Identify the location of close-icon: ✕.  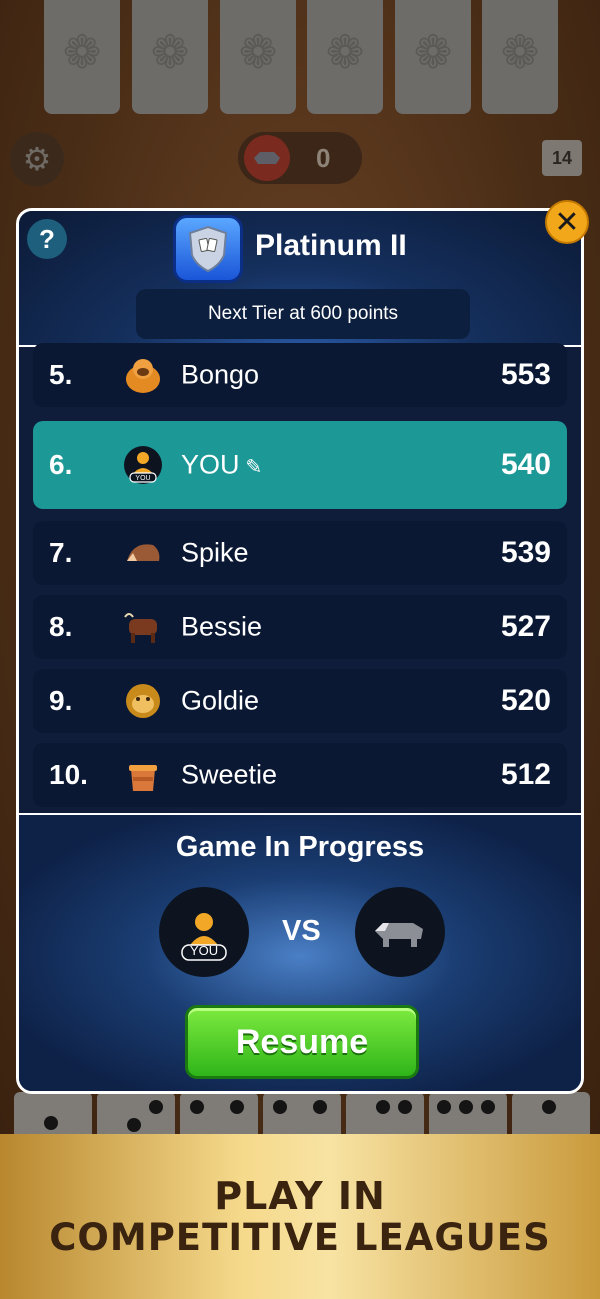
(567, 222).